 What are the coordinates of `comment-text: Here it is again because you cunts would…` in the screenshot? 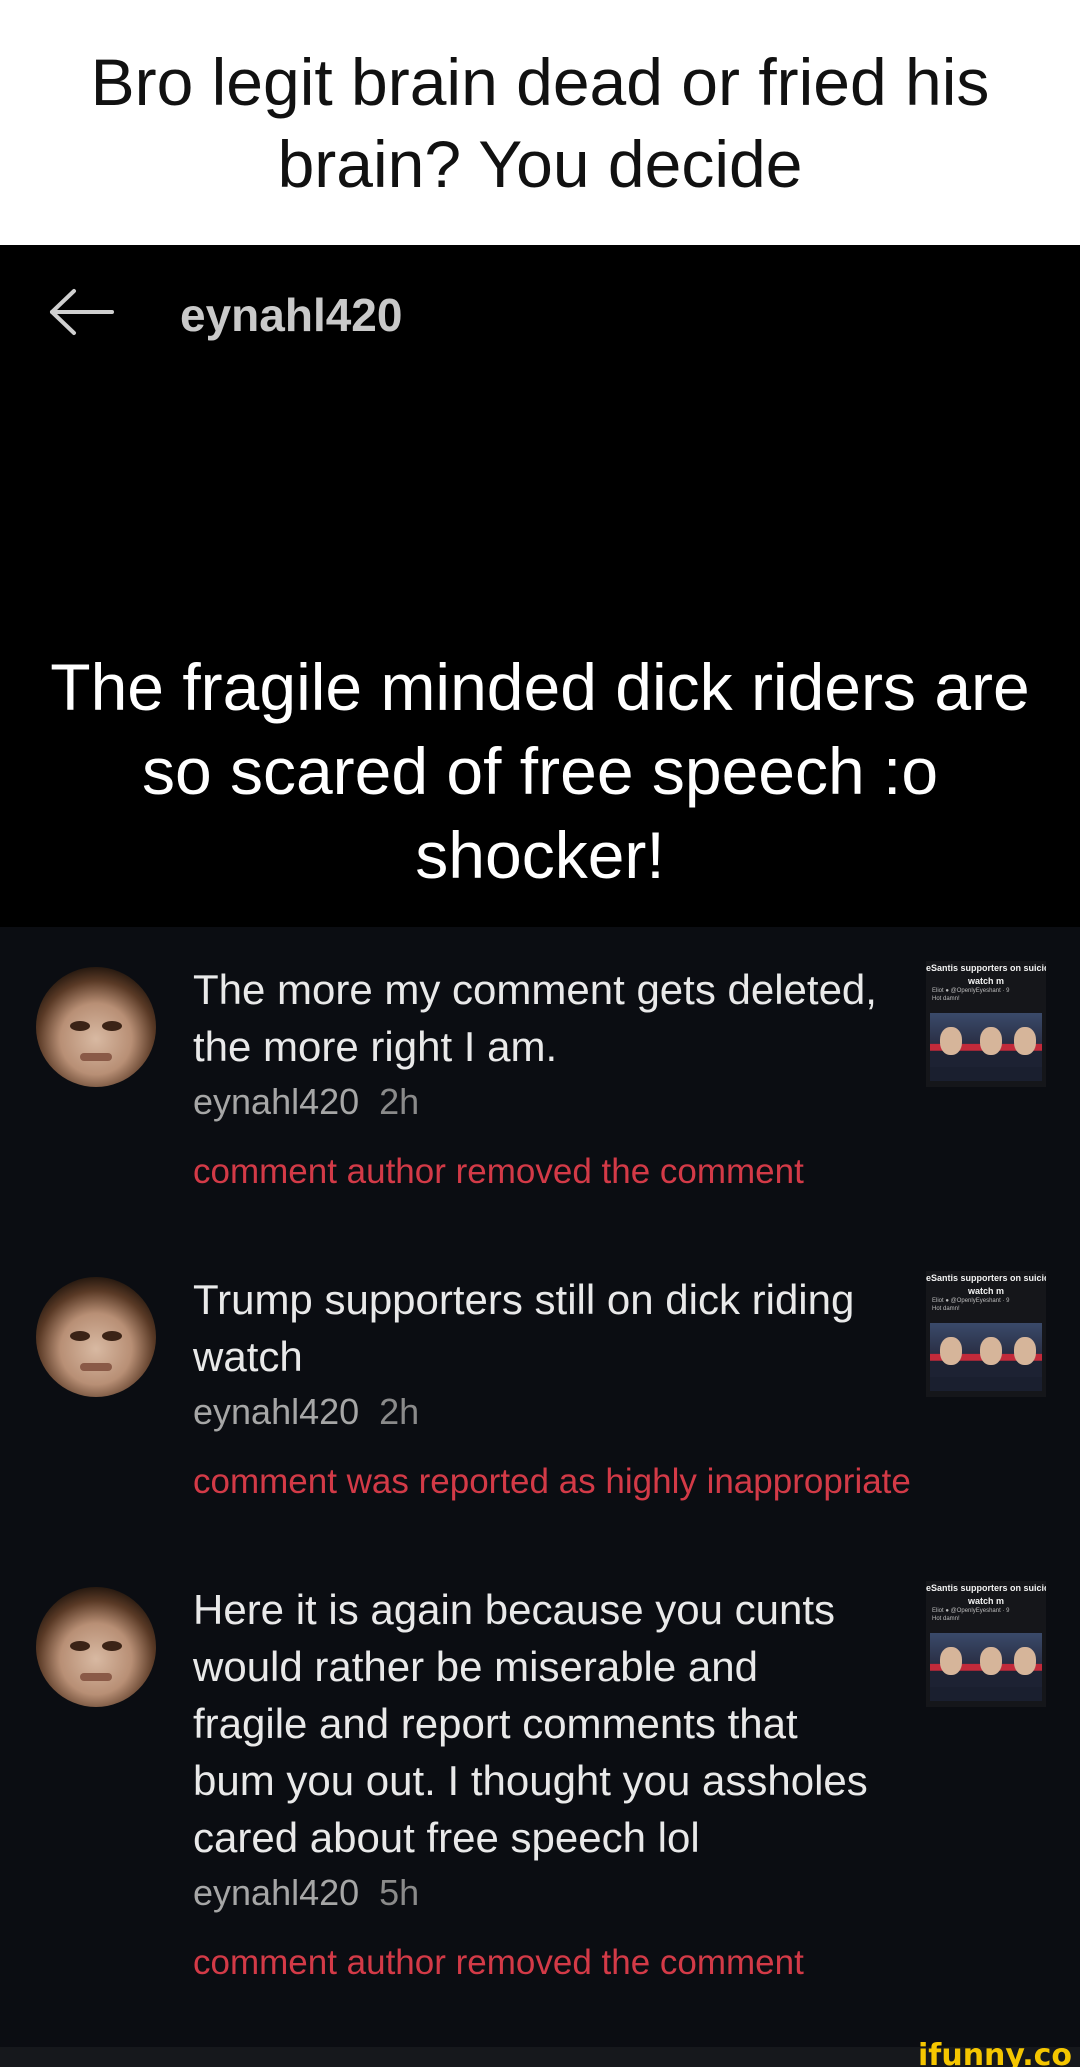 It's located at (530, 1723).